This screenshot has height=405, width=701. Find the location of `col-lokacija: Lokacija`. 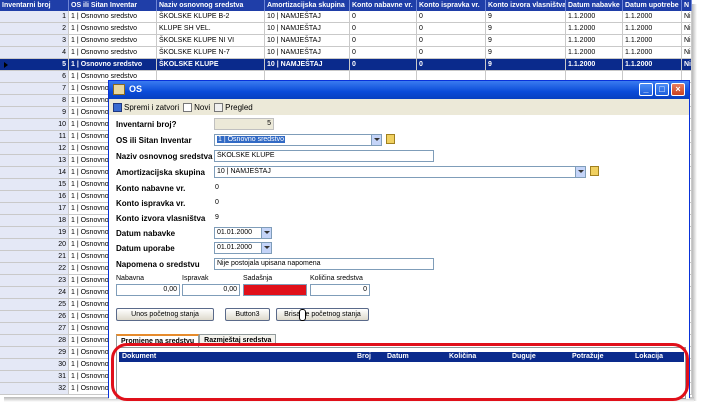

col-lokacija: Lokacija is located at coordinates (649, 357).